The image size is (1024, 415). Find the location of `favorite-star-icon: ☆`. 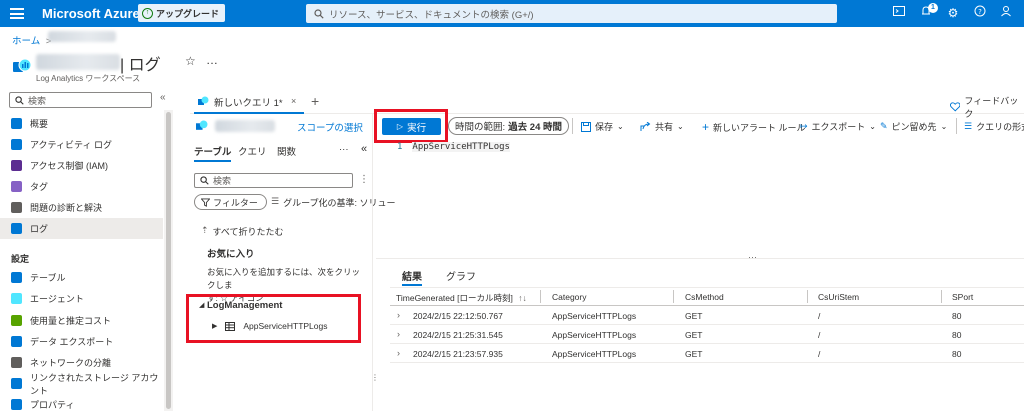

favorite-star-icon: ☆ is located at coordinates (190, 61).